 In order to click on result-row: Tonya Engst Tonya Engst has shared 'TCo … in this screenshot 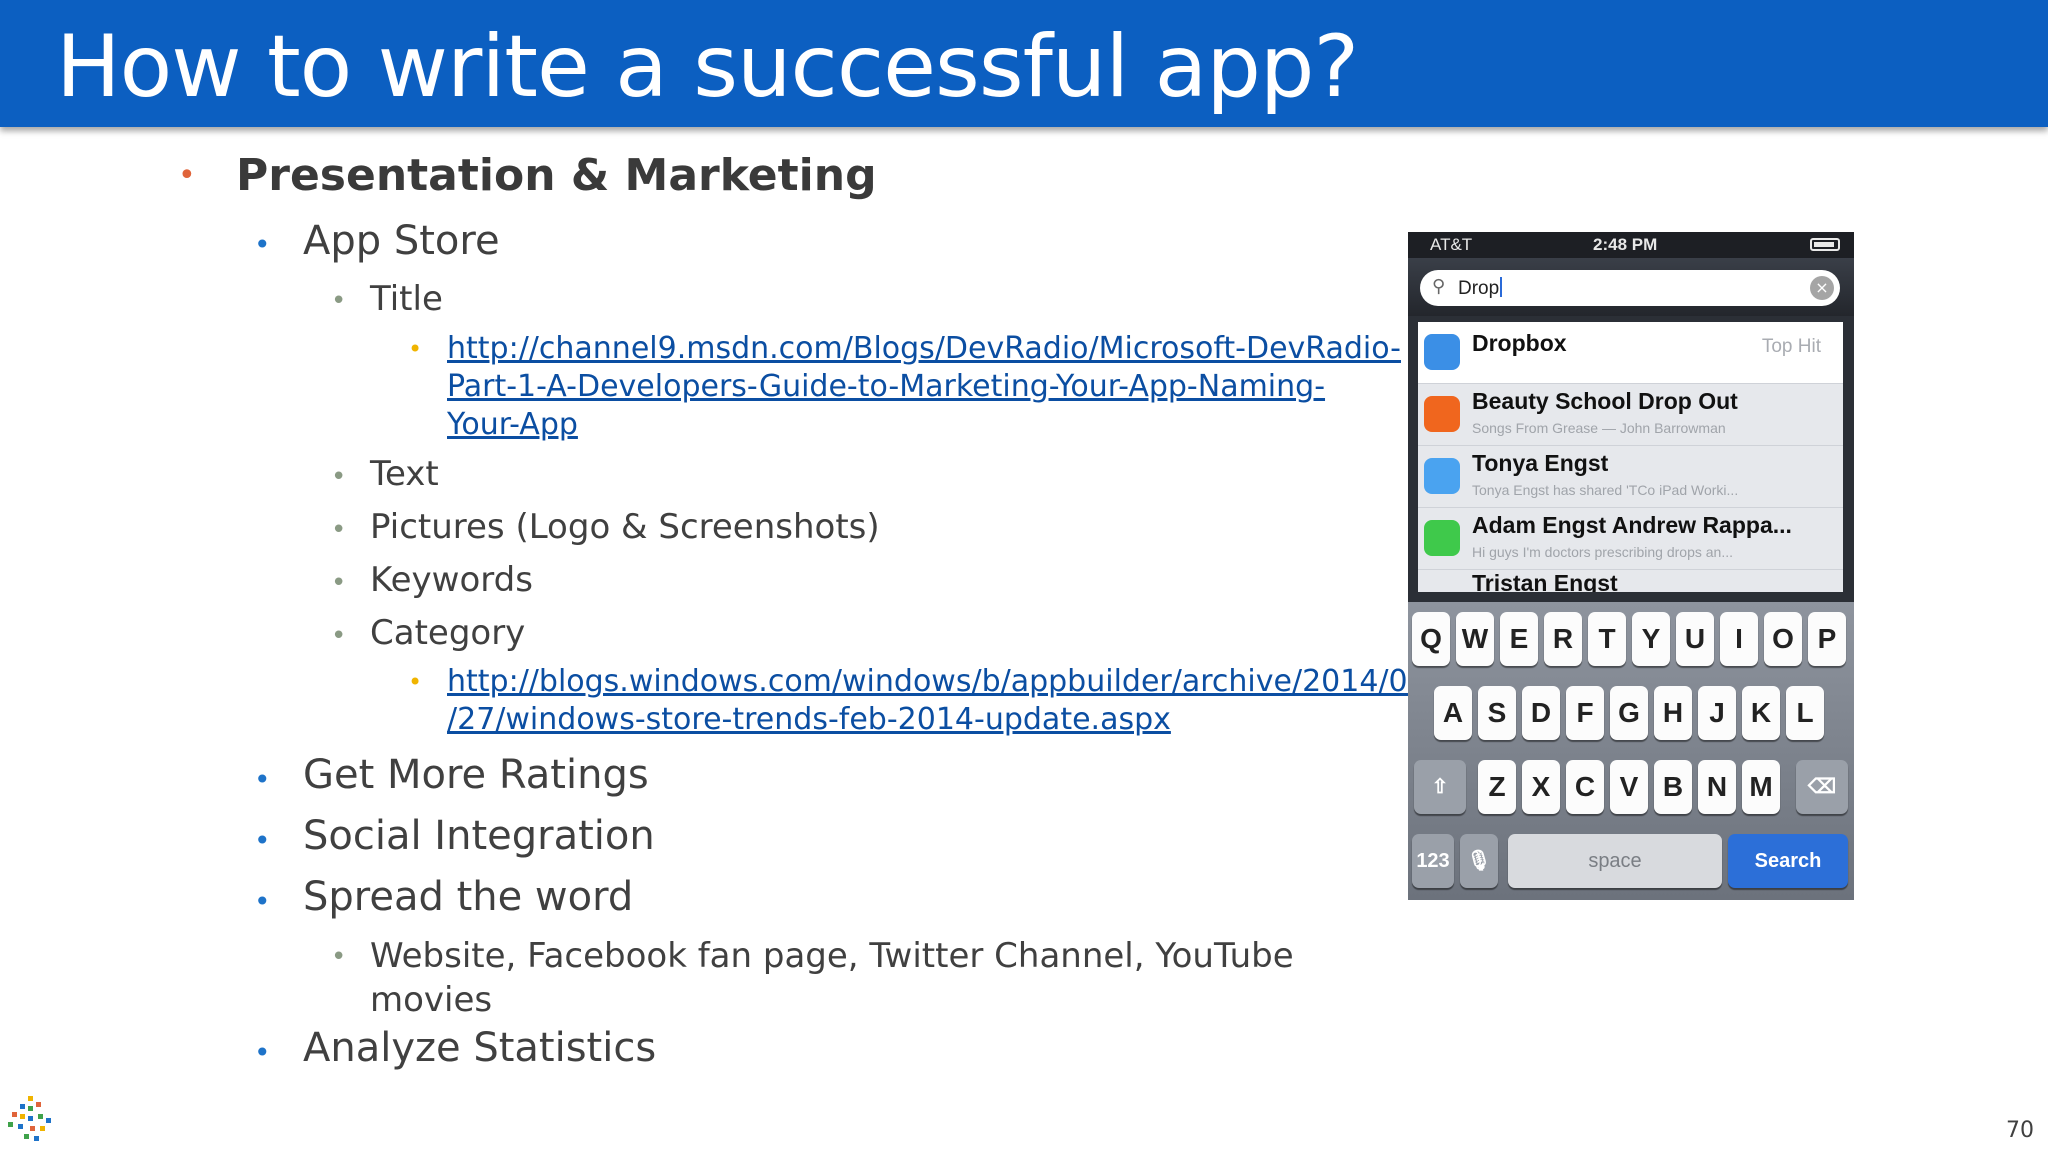, I will do `click(1630, 477)`.